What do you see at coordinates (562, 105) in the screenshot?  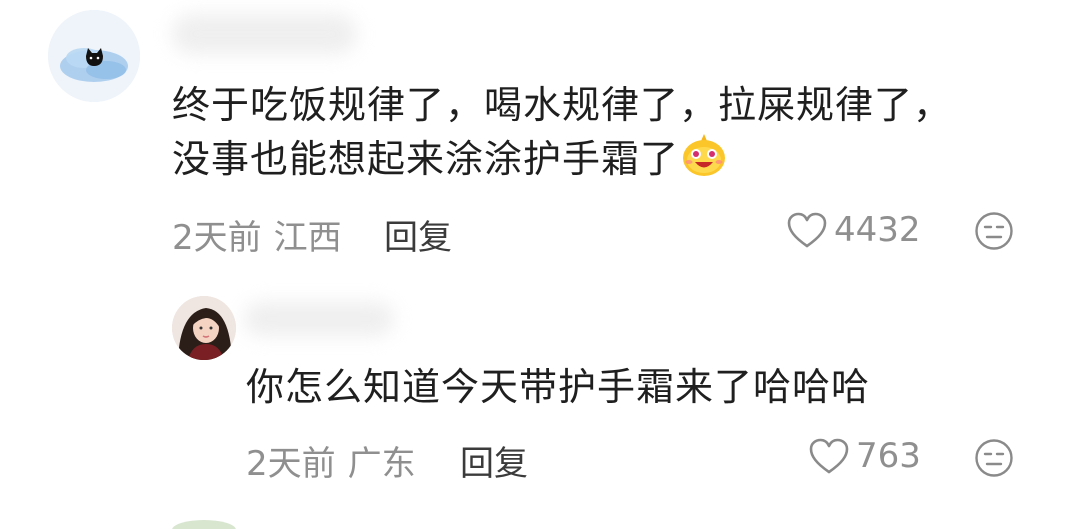 I see `comment-text-line: 终于吃饭规律了，喝水规律了，拉屎规律了，` at bounding box center [562, 105].